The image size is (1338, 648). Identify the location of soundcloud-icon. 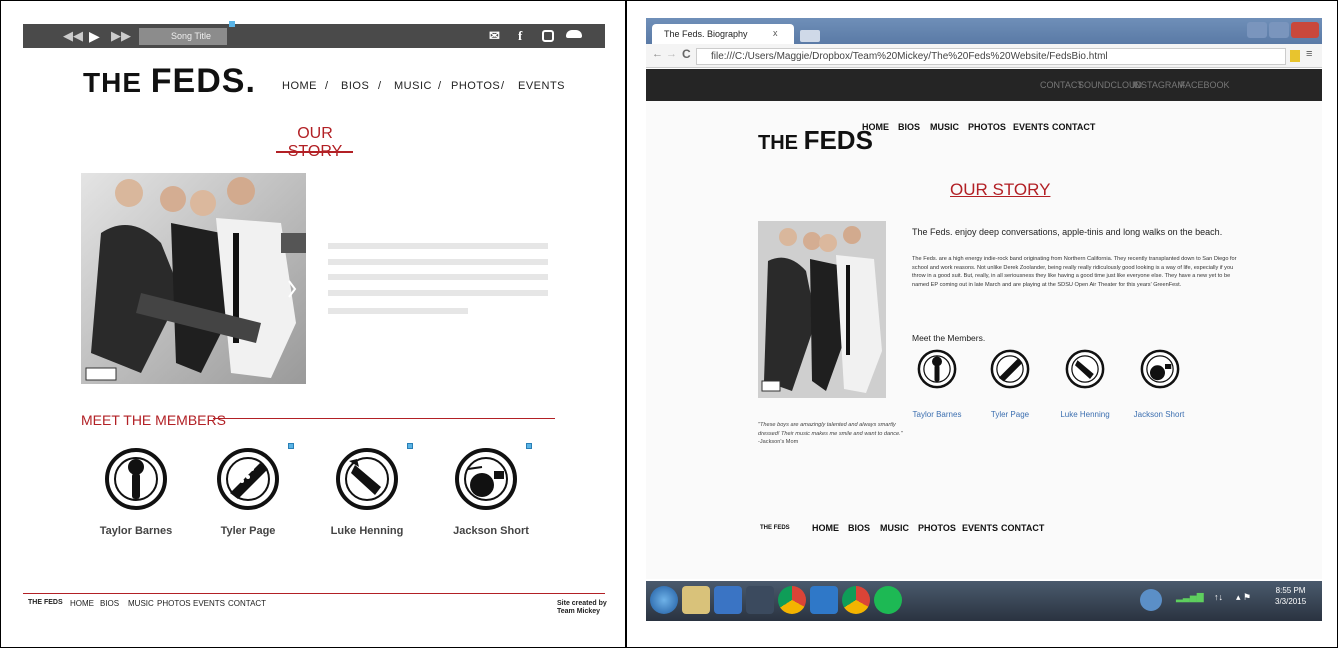
(574, 34).